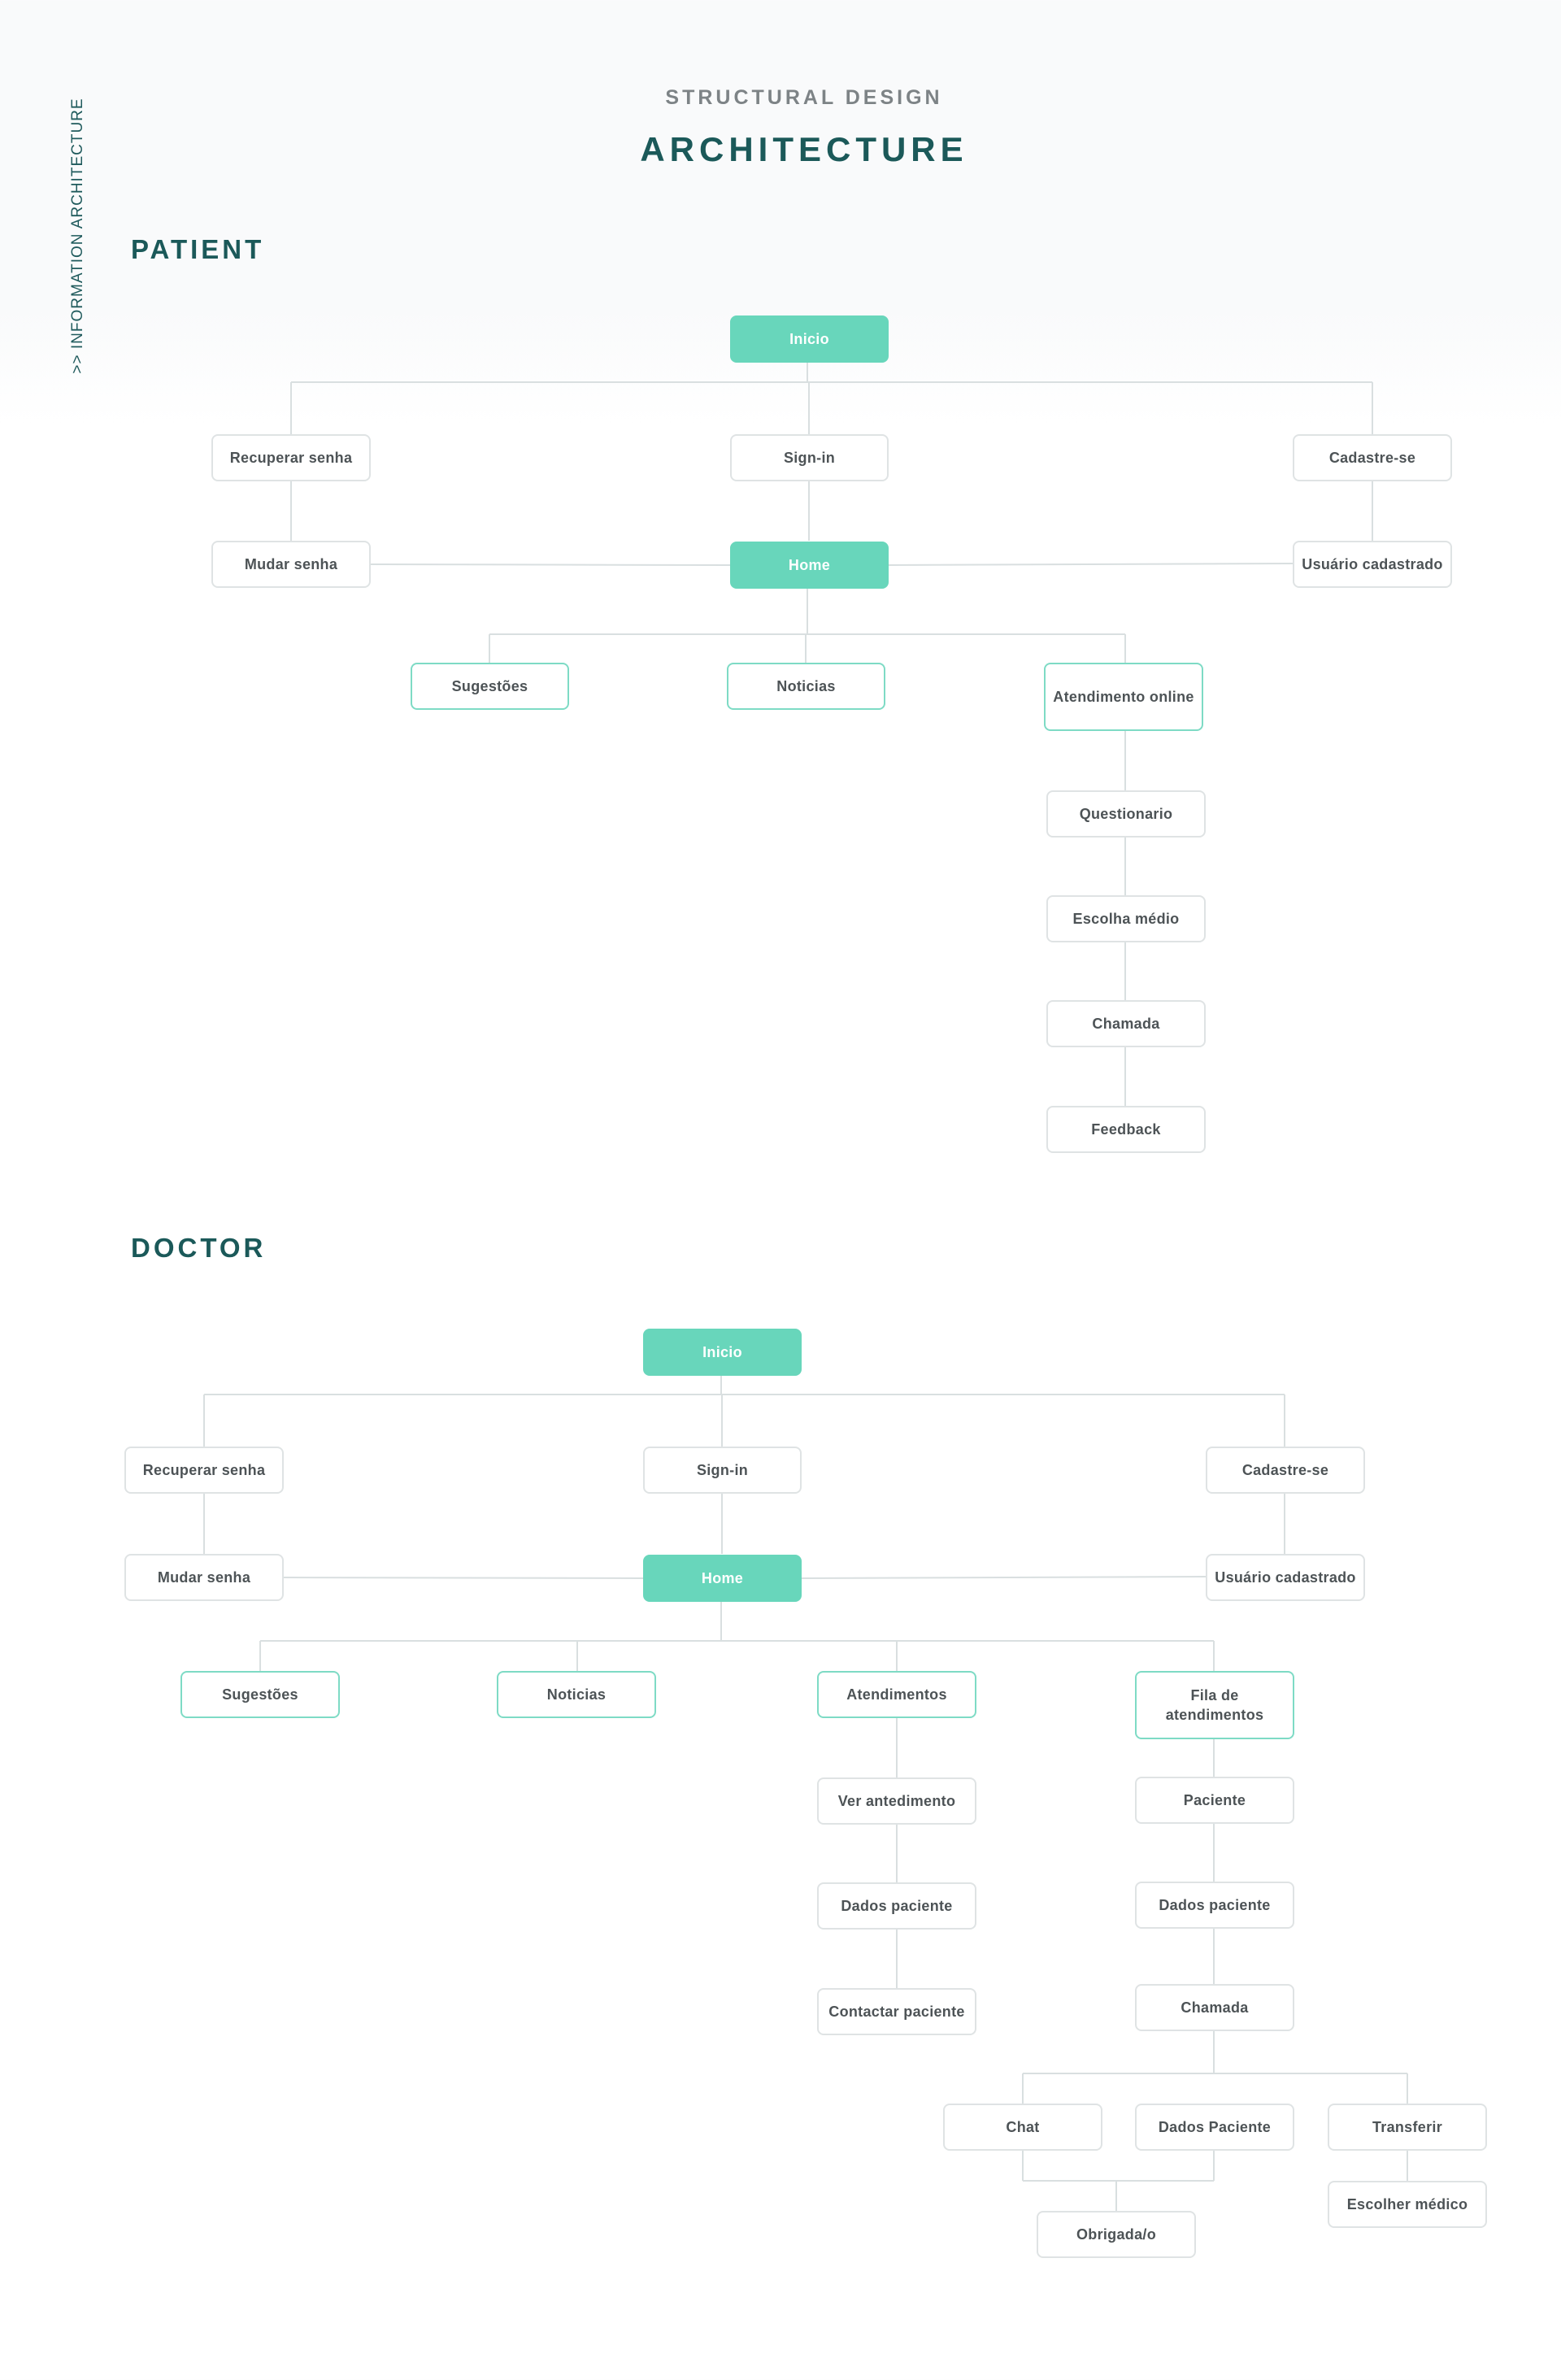 This screenshot has width=1561, height=2380. I want to click on doctor-node-transferir: Transferir, so click(1407, 2127).